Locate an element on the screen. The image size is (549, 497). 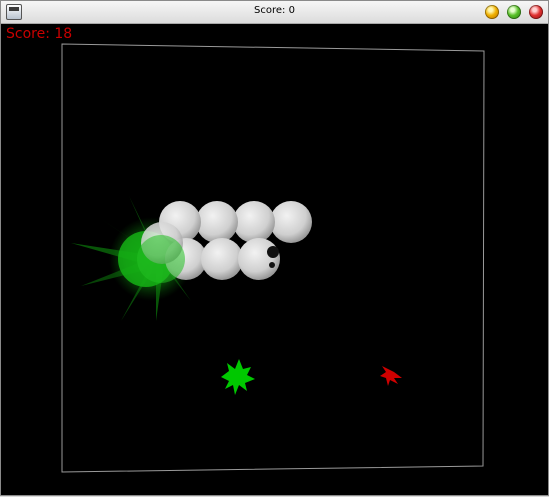
snake-head is located at coordinates (259, 259).